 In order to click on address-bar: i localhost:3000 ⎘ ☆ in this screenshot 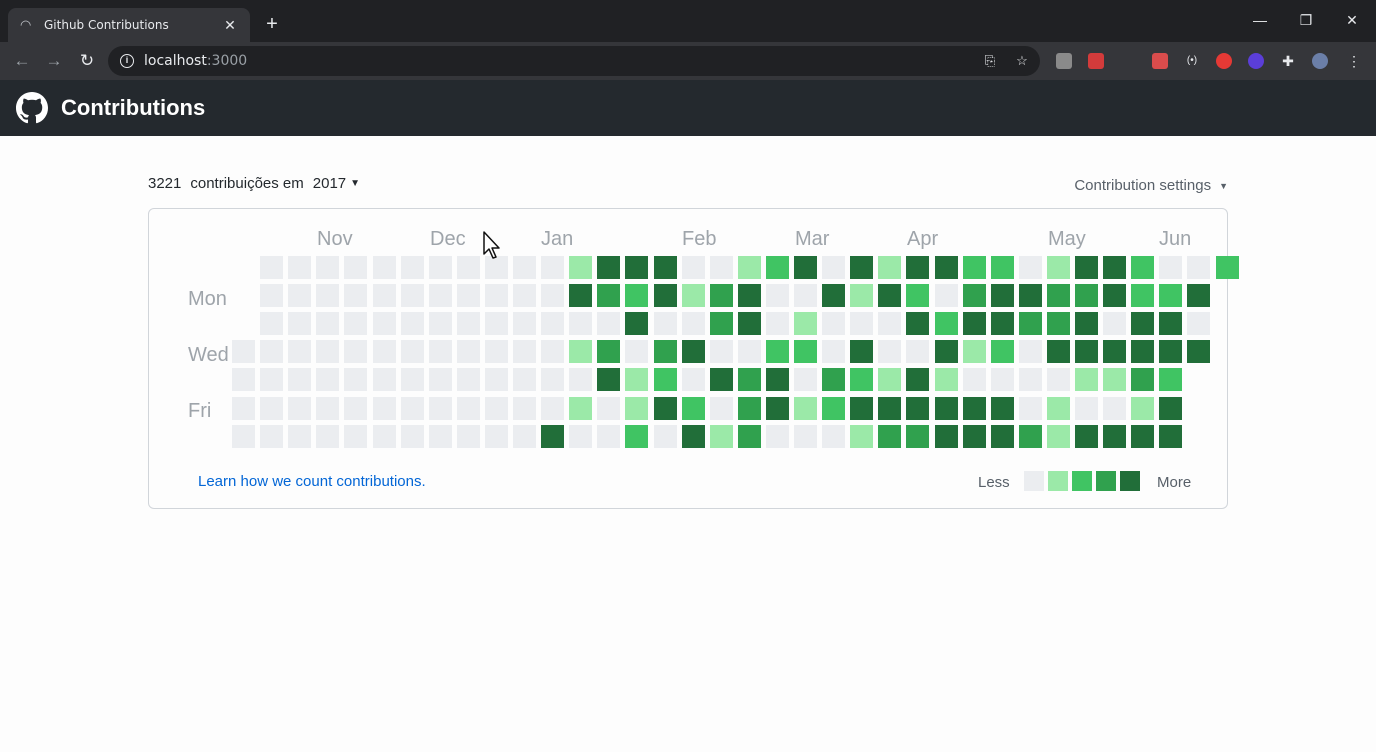, I will do `click(574, 61)`.